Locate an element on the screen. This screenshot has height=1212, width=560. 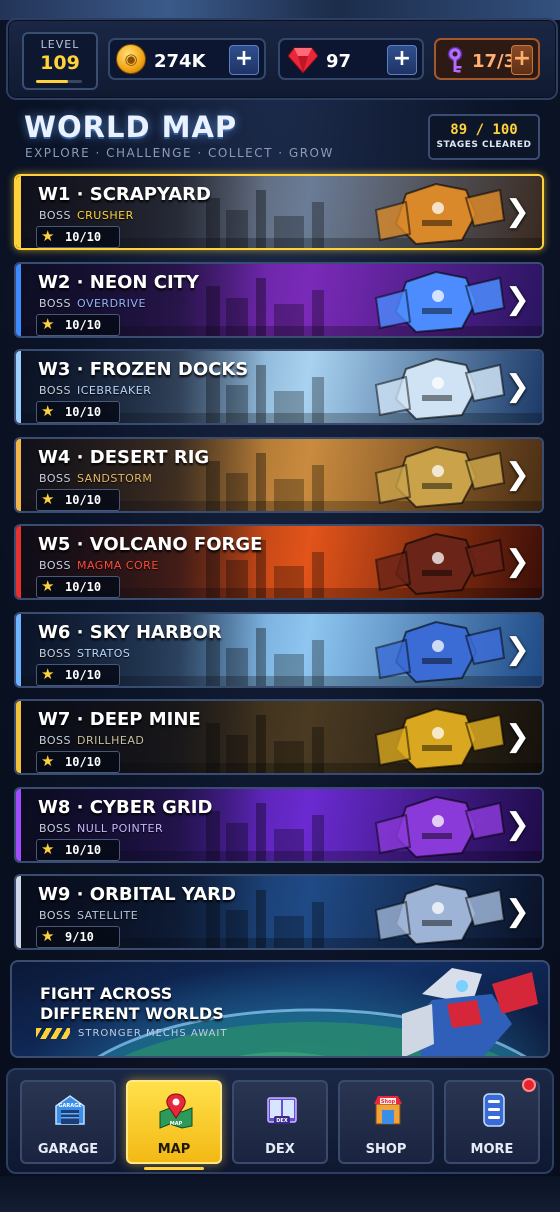
tab-shop: Shop SHOP is located at coordinates (386, 1122).